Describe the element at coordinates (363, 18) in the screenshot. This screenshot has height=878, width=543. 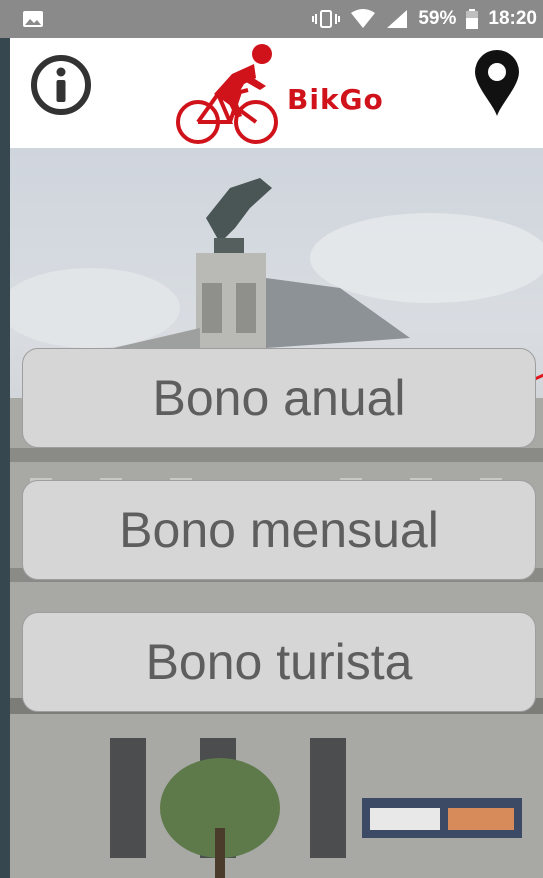
I see `wifi-icon` at that location.